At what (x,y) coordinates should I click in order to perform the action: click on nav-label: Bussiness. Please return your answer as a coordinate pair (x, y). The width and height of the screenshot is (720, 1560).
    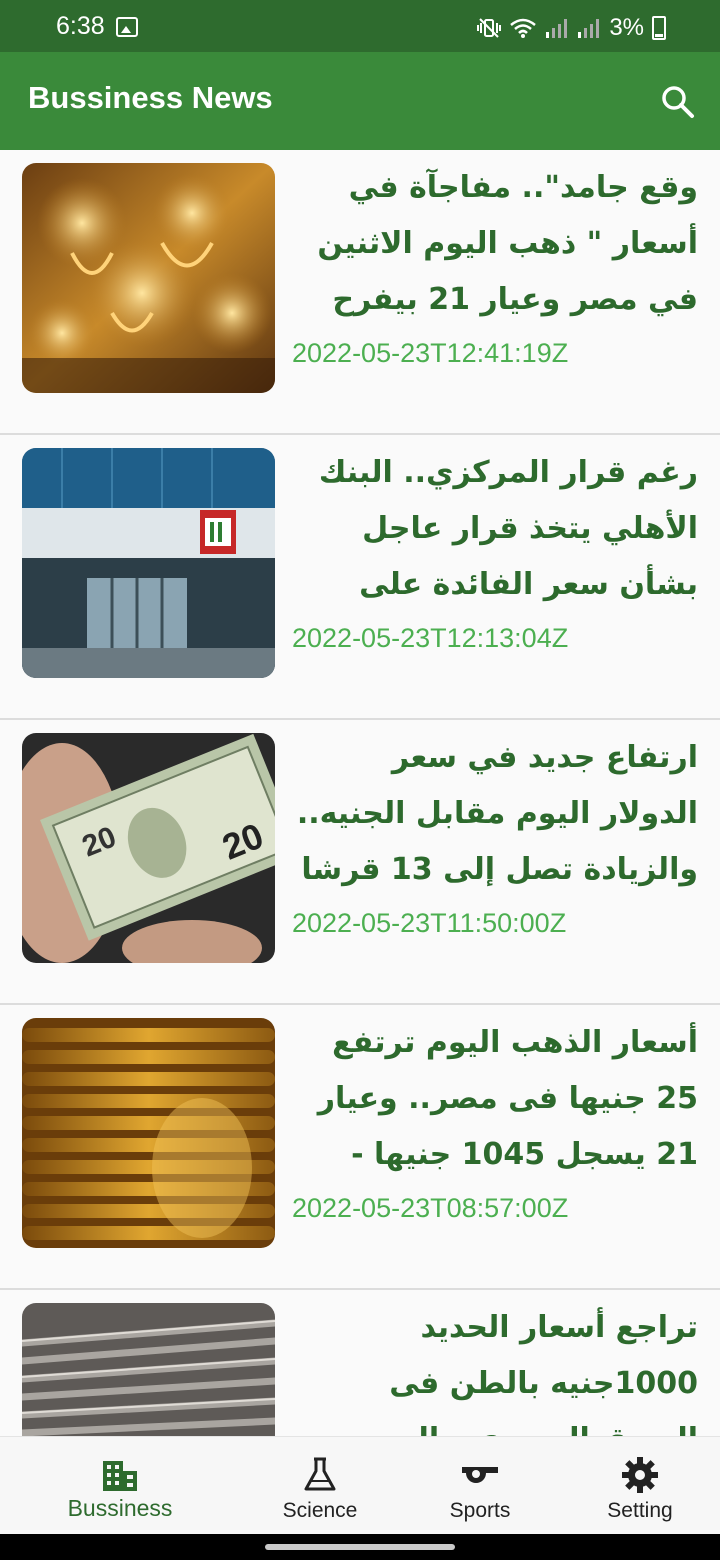
    Looking at the image, I should click on (120, 1508).